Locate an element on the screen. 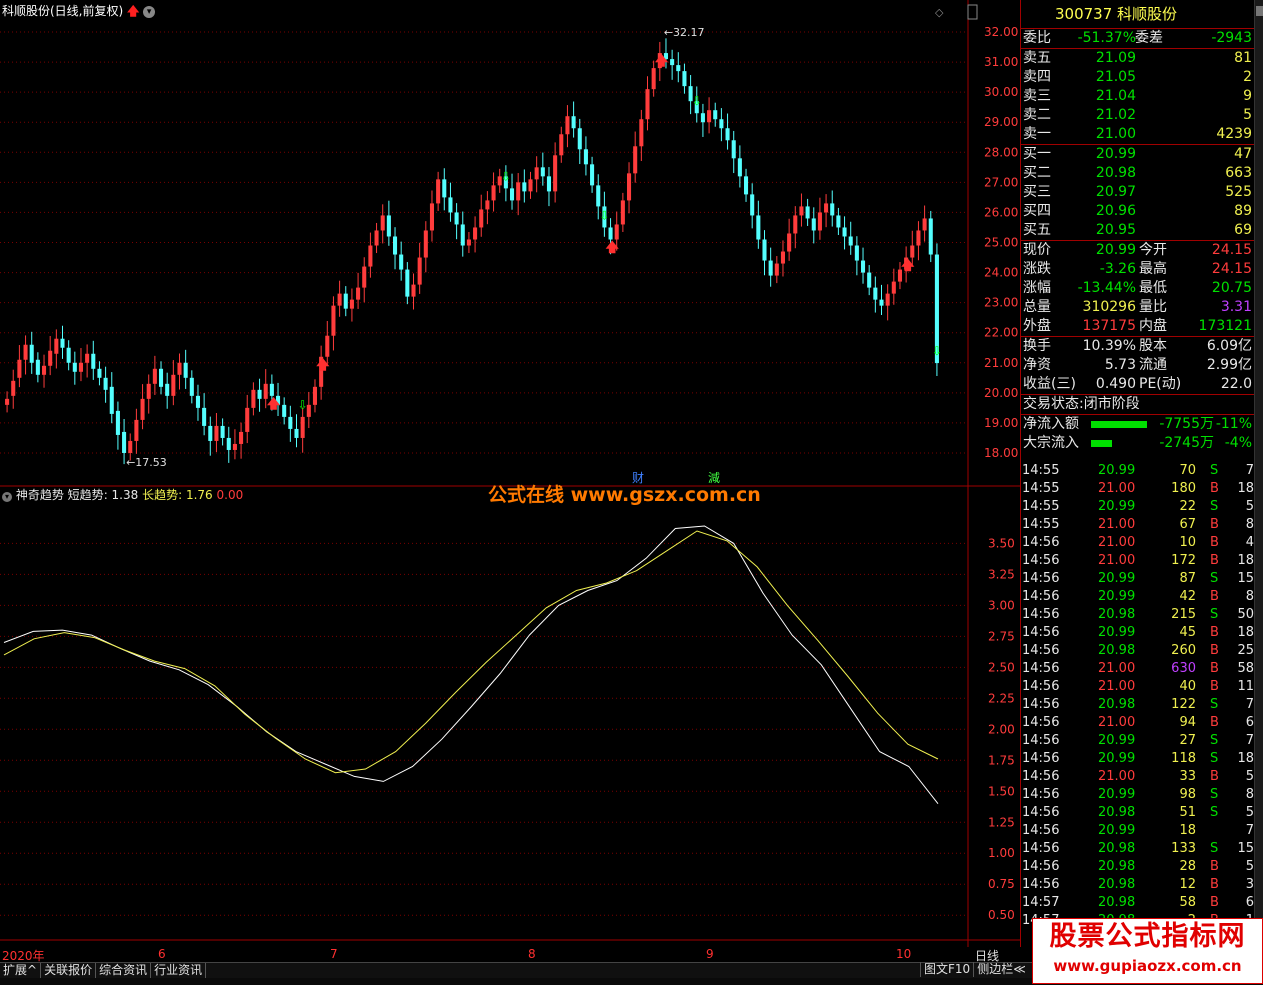 Image resolution: width=1263 pixels, height=985 pixels. tick-count: 5 is located at coordinates (1249, 506).